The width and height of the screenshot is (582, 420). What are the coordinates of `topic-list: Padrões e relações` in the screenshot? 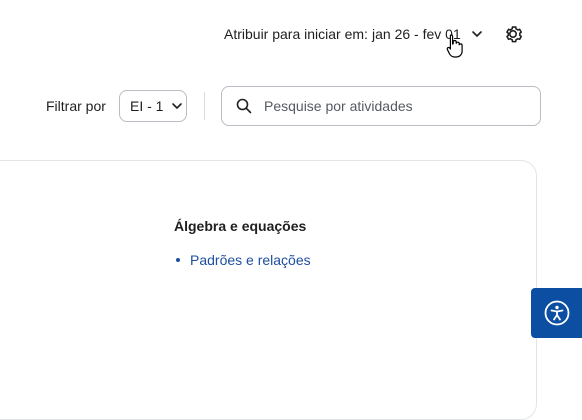 It's located at (243, 260).